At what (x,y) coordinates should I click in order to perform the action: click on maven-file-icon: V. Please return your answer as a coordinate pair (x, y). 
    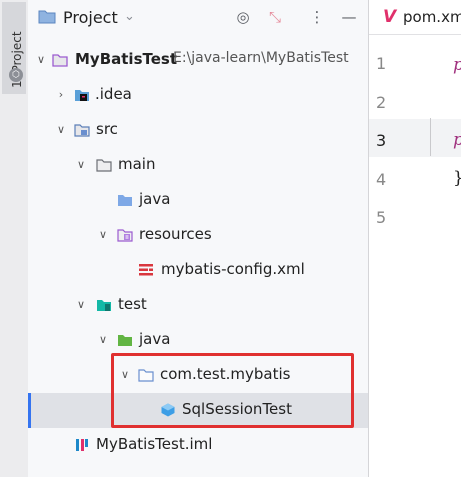
    Looking at the image, I should click on (390, 17).